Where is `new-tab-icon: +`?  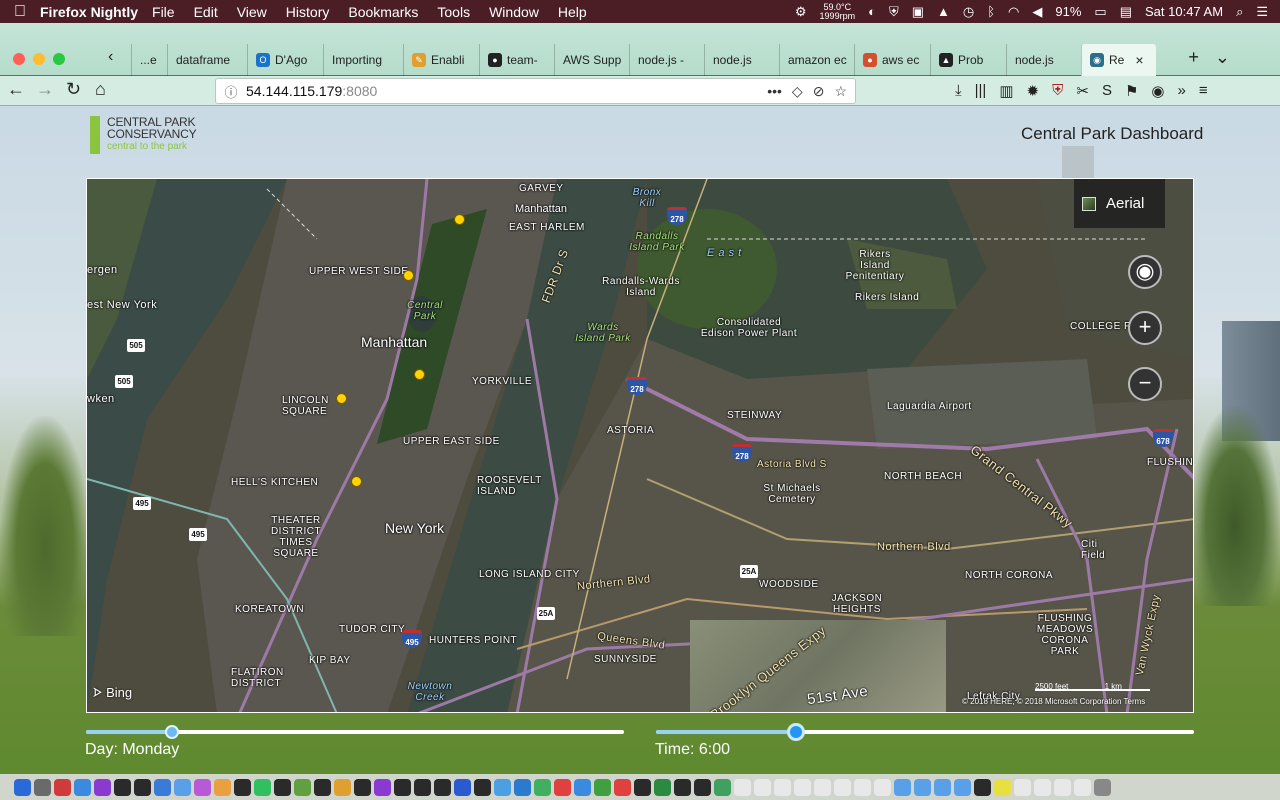 new-tab-icon: + is located at coordinates (1193, 57).